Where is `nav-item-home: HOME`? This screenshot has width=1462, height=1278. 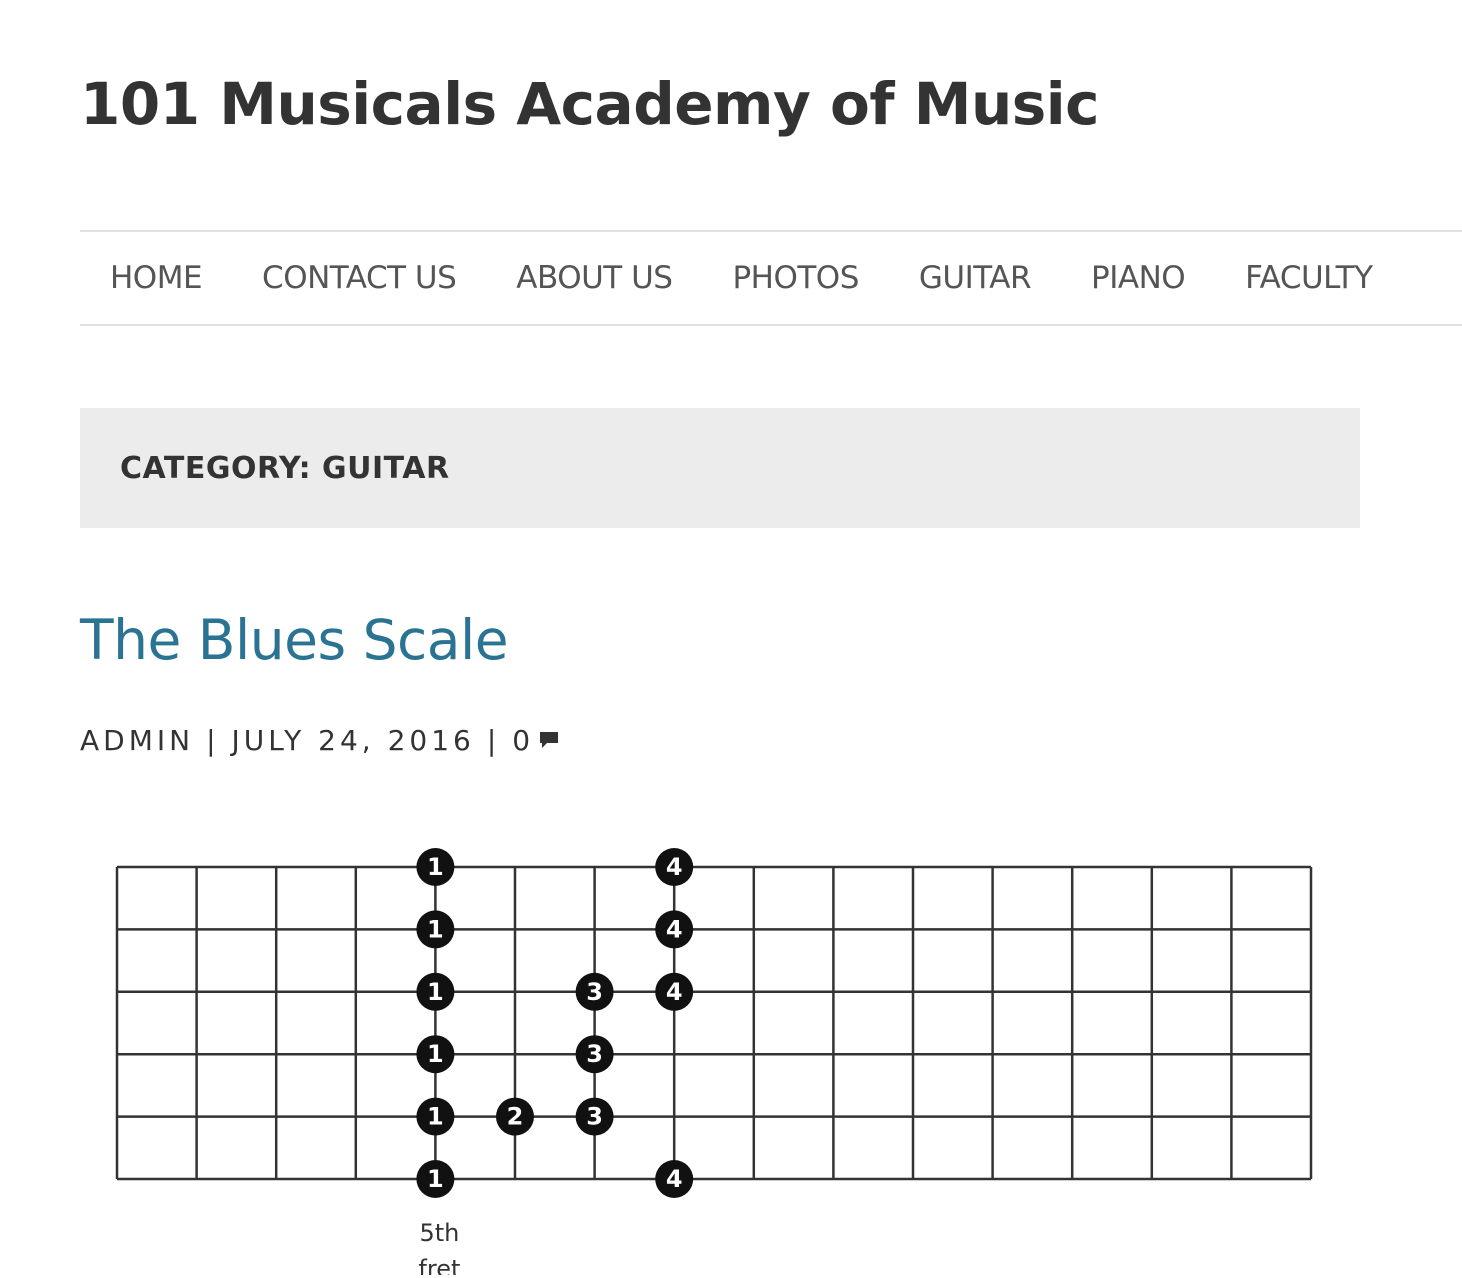
nav-item-home: HOME is located at coordinates (156, 278).